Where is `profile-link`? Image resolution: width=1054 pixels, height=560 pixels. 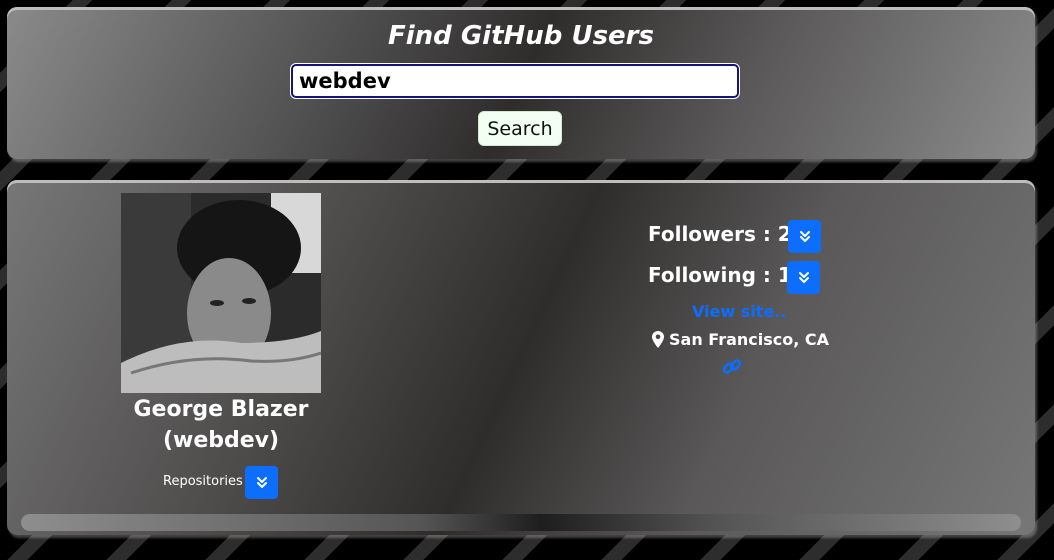 profile-link is located at coordinates (732, 369).